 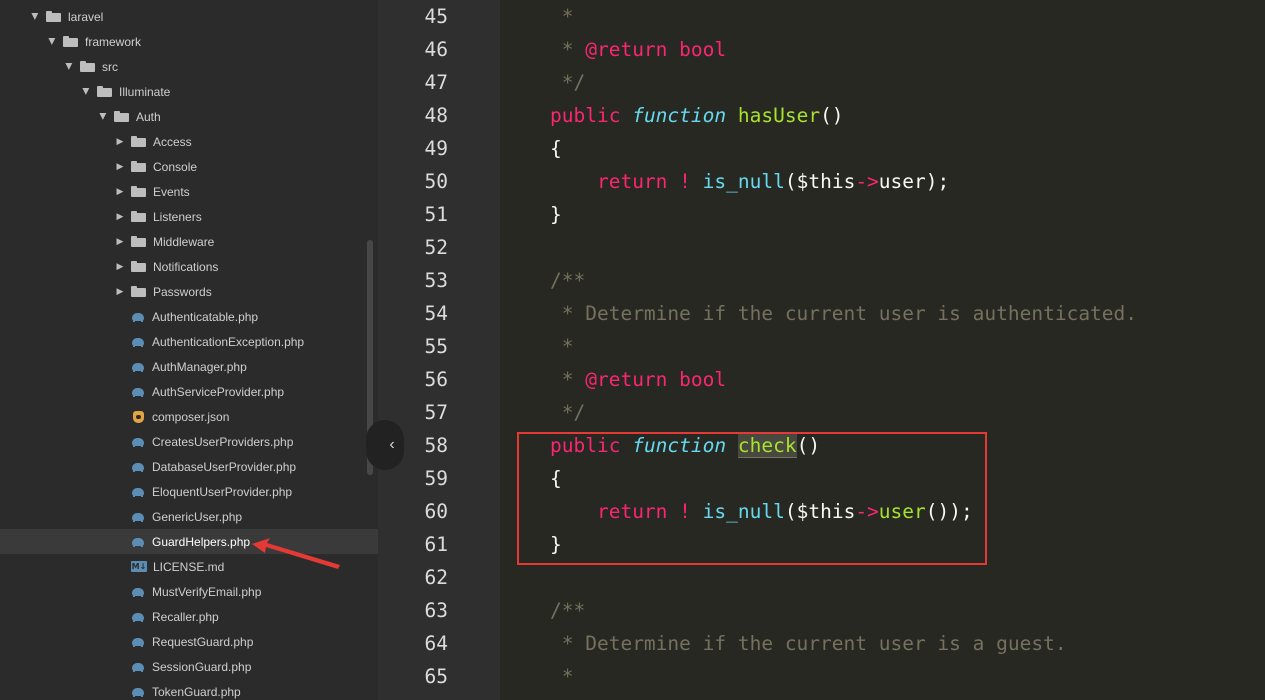 I want to click on line-number: 51, so click(x=436, y=214).